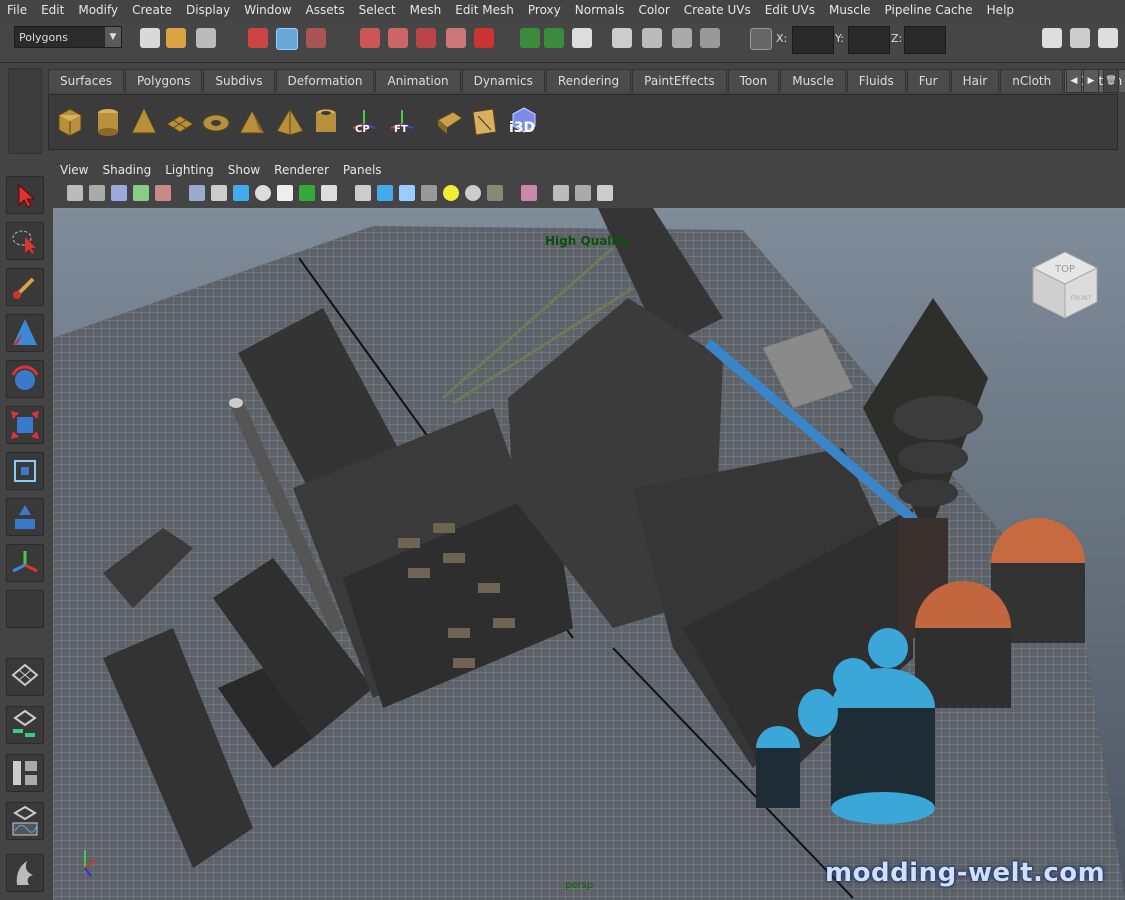  Describe the element at coordinates (25, 287) in the screenshot. I see `paint-select-tool-icon` at that location.